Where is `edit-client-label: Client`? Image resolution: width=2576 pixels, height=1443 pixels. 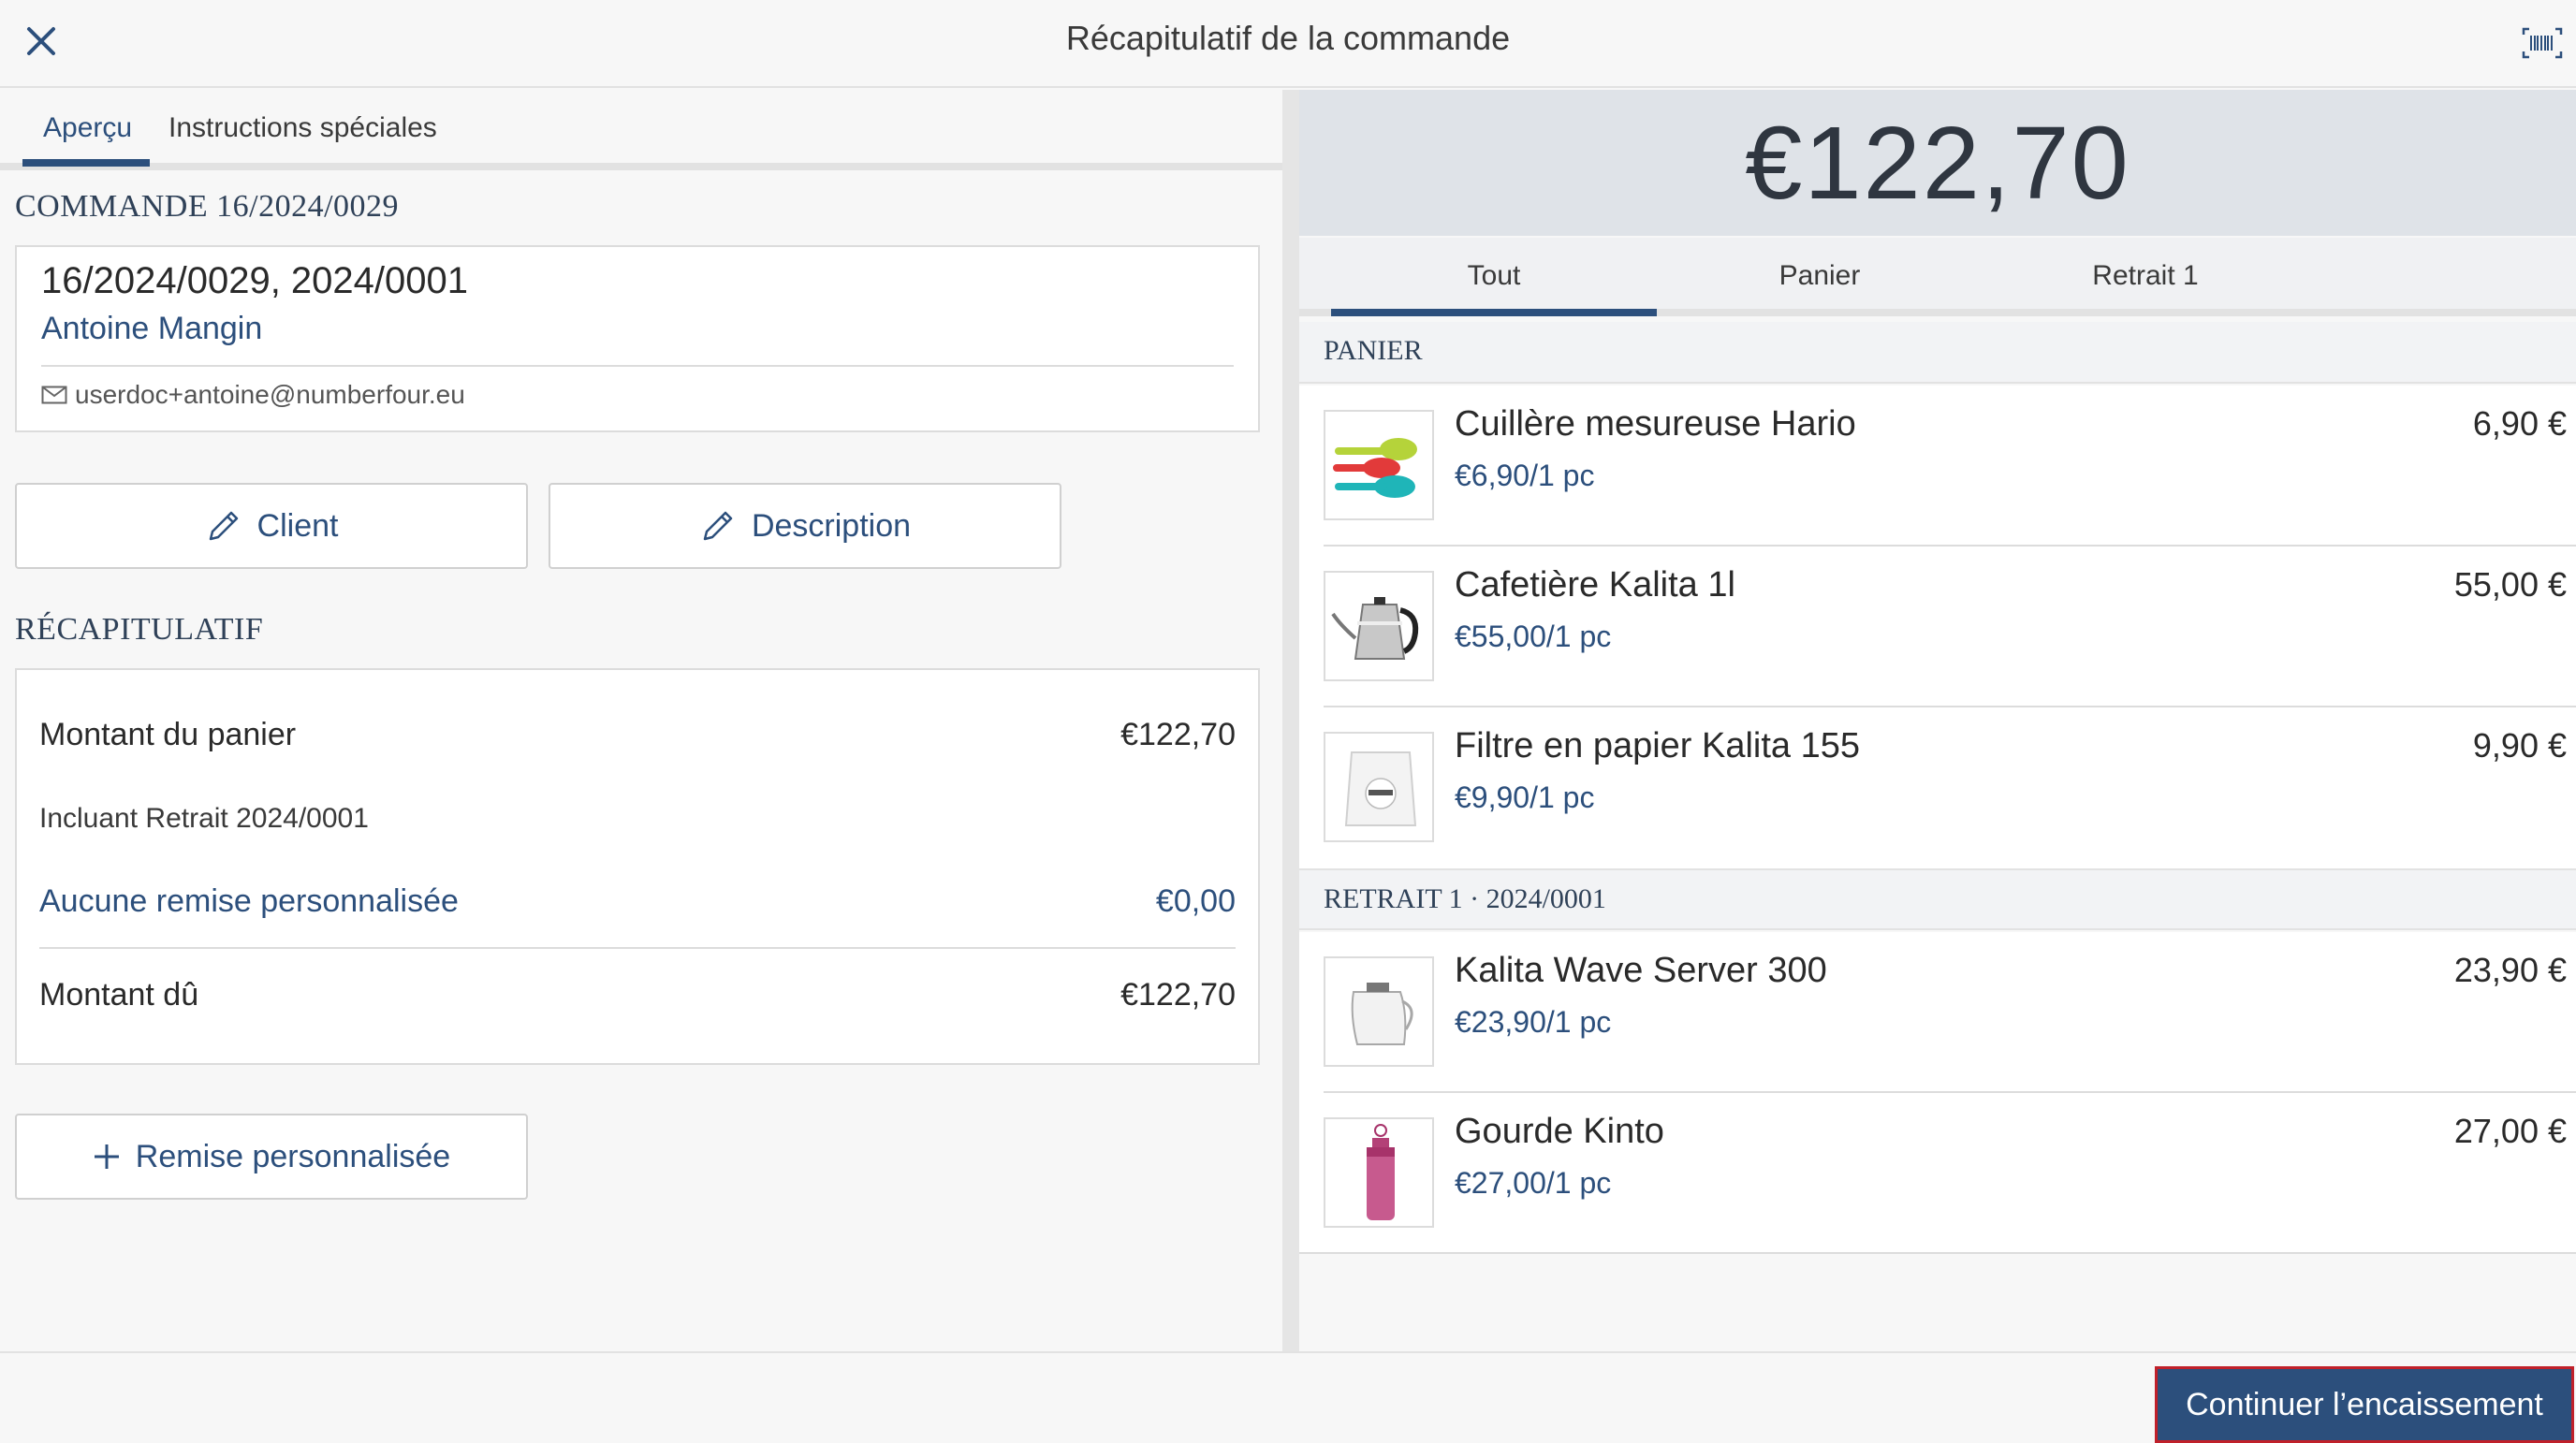 edit-client-label: Client is located at coordinates (297, 525).